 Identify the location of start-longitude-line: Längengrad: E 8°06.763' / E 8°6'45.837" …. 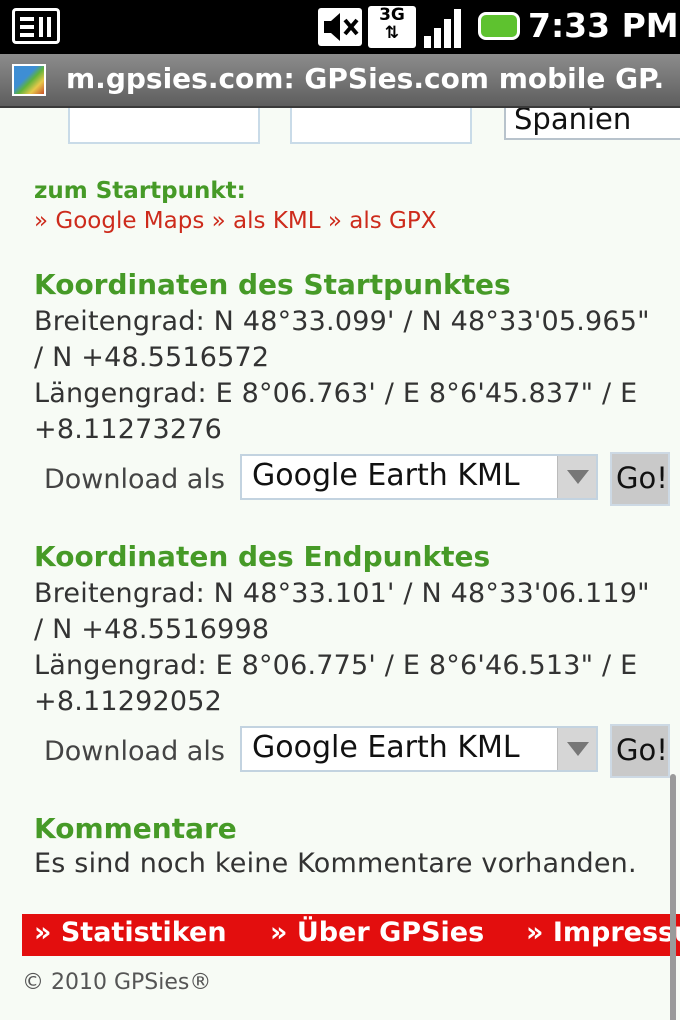
(336, 393).